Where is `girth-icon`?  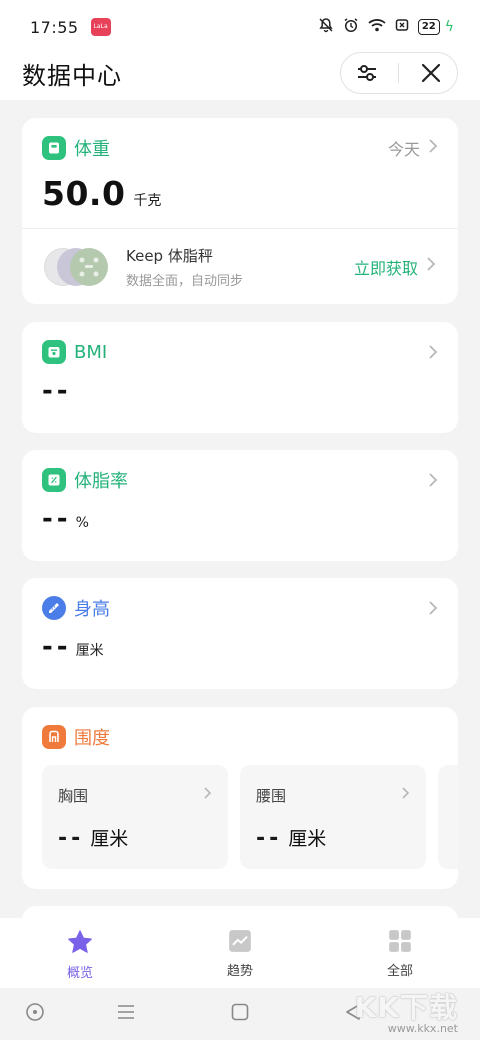 girth-icon is located at coordinates (54, 737).